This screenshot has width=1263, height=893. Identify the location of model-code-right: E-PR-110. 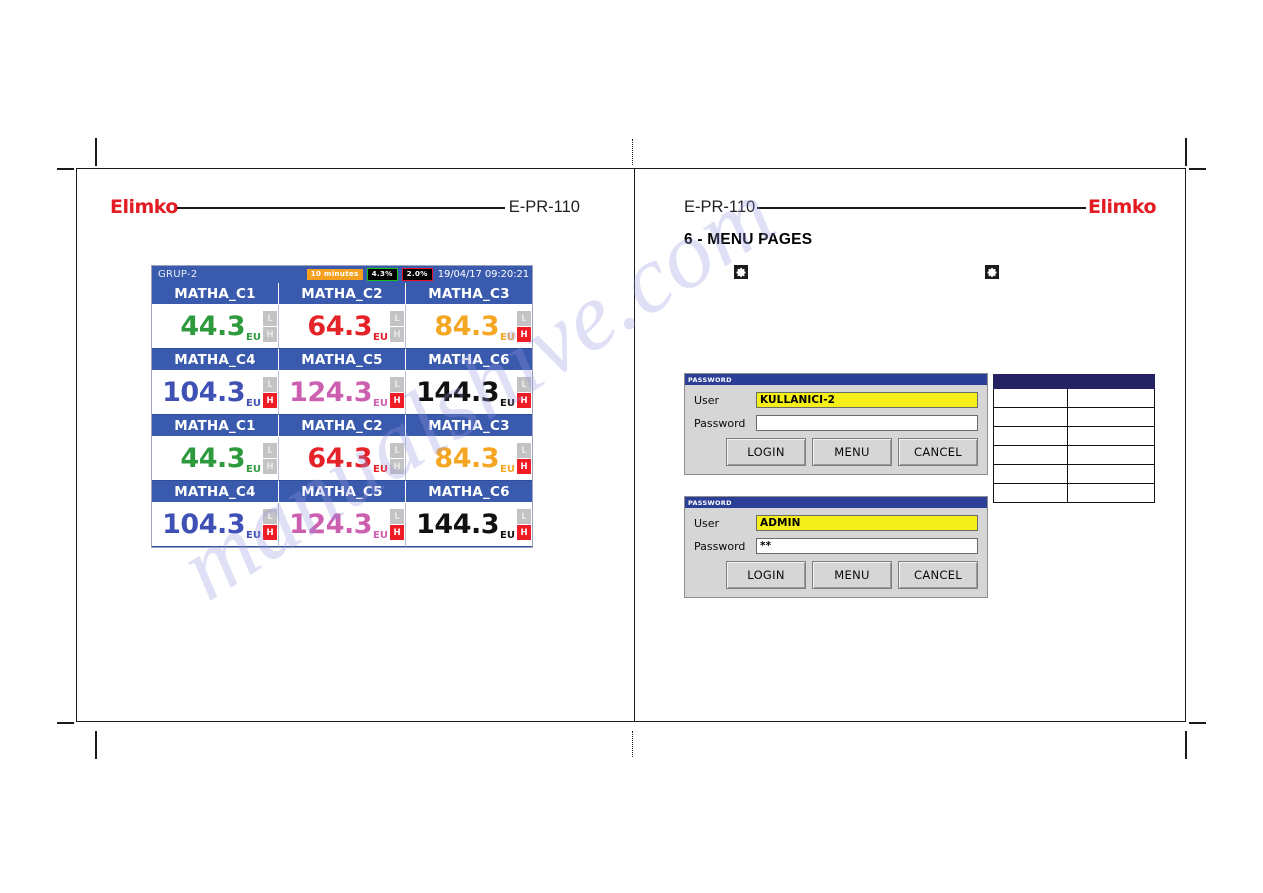
(720, 207).